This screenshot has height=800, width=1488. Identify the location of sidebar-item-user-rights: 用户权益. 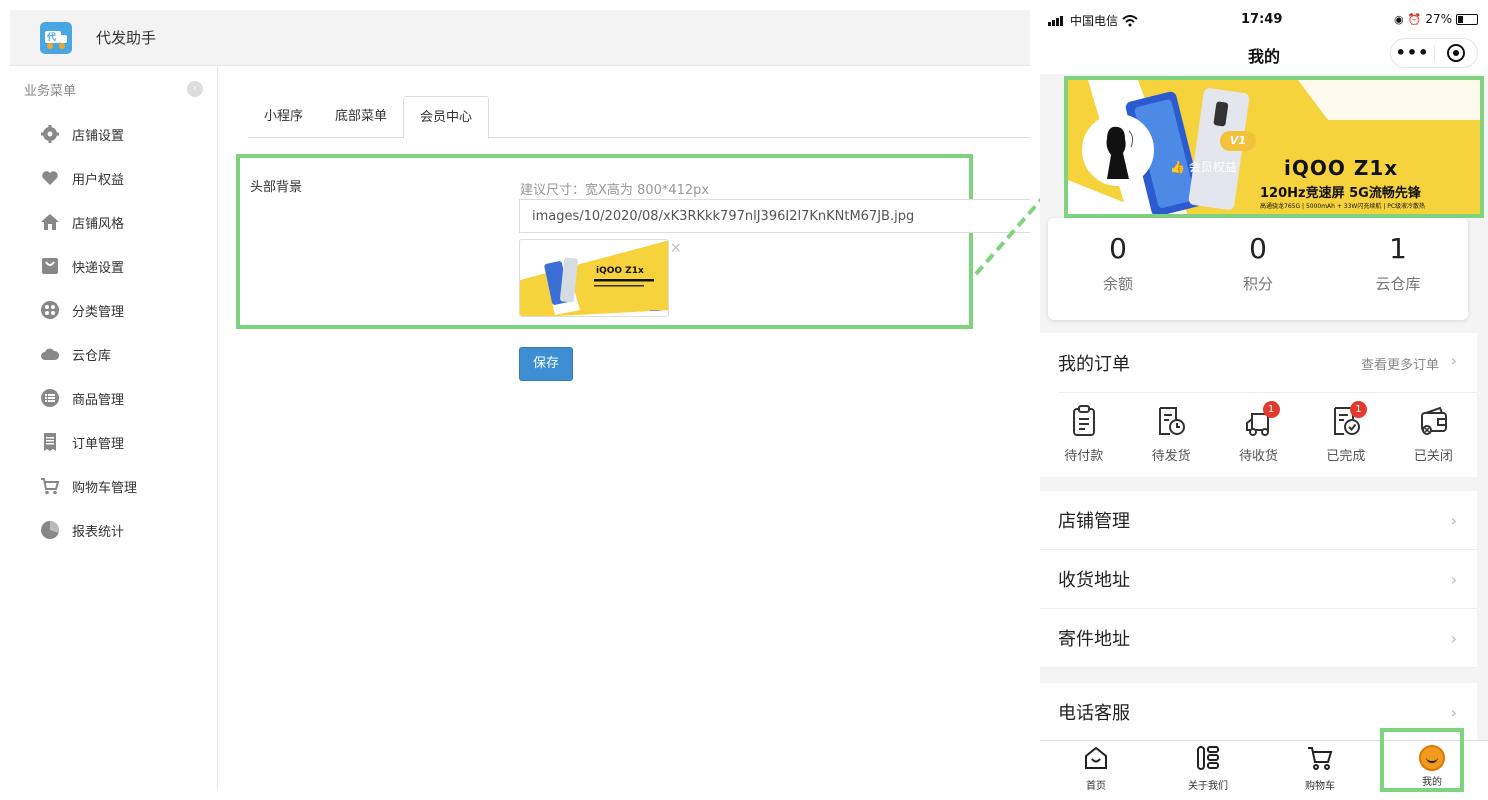
(113, 178).